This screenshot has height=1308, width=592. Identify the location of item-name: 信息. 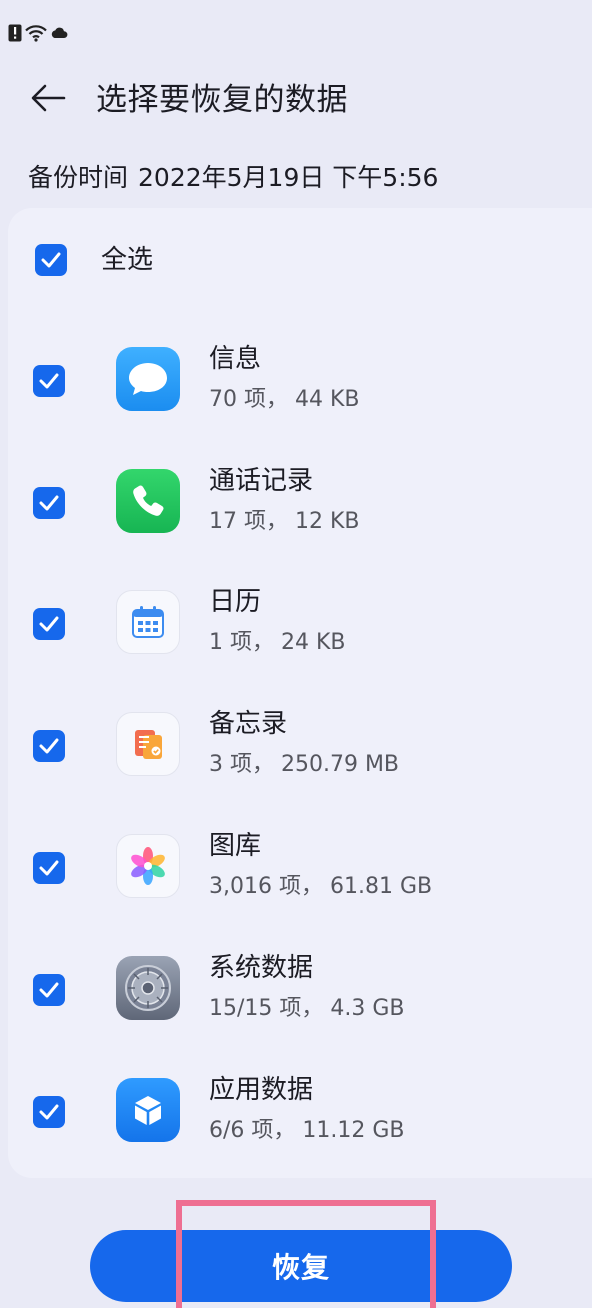
(235, 359).